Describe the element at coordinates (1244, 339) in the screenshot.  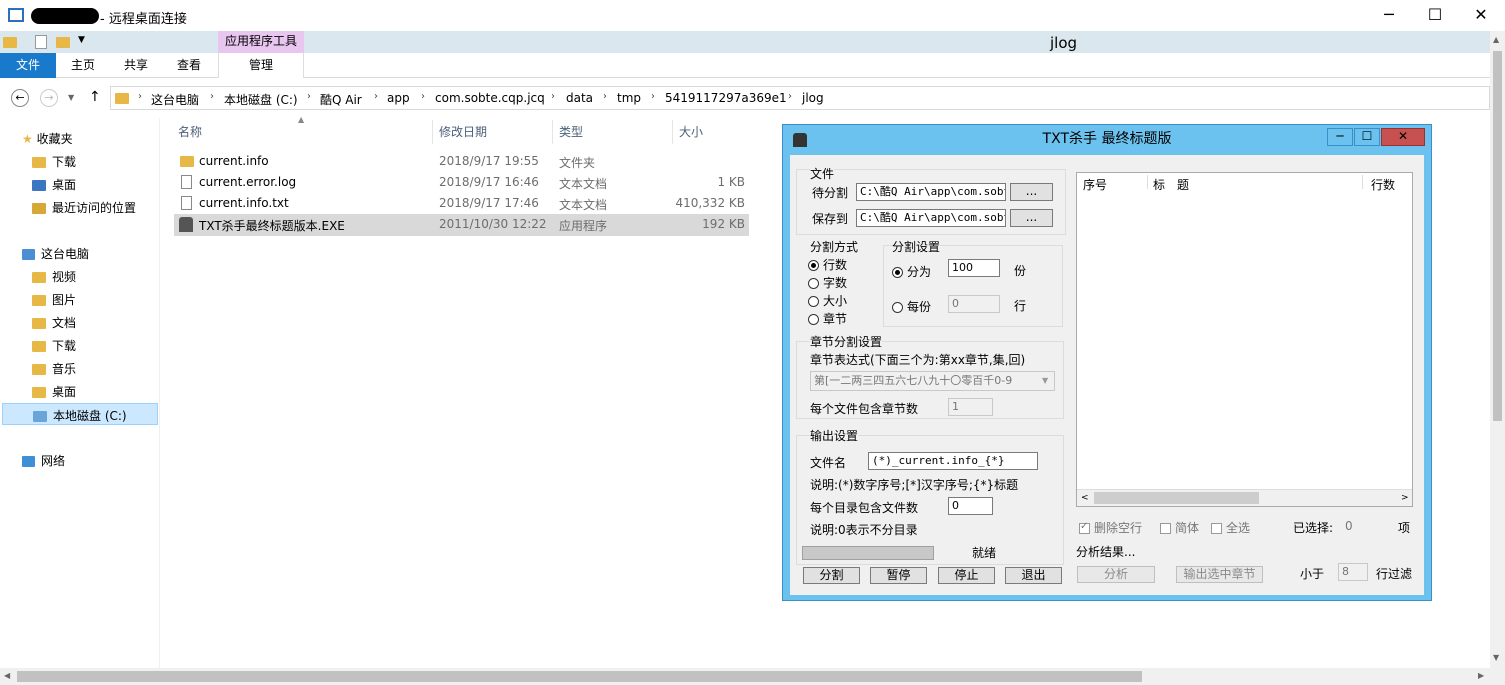
I see `chapter-list: 序号 标 题 行数 < >` at that location.